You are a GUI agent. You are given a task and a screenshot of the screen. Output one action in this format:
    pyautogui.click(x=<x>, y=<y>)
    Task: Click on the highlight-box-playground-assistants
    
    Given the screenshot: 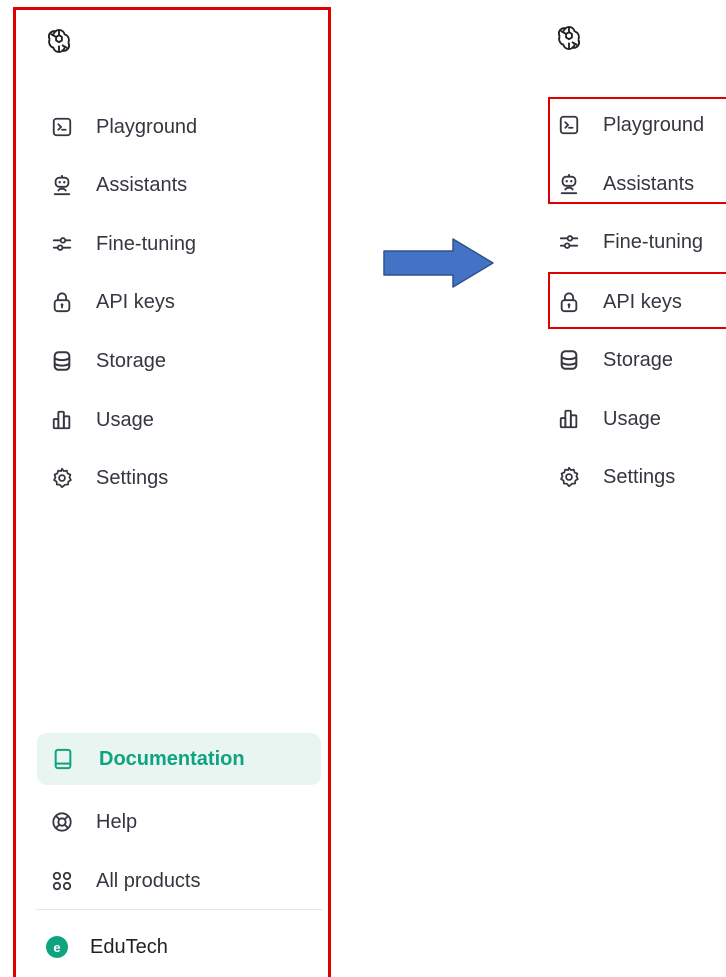 What is the action you would take?
    pyautogui.click(x=637, y=150)
    